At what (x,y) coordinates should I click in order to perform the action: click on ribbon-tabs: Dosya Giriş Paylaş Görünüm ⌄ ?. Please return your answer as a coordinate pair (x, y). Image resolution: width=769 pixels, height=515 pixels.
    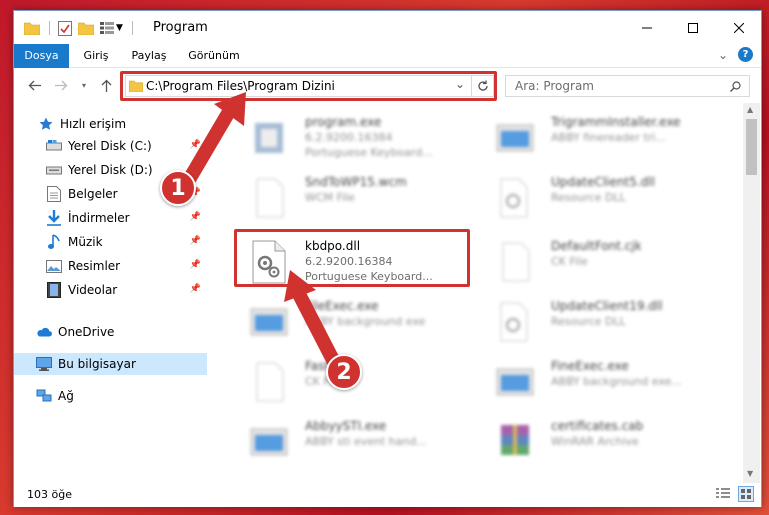
    Looking at the image, I should click on (387, 56).